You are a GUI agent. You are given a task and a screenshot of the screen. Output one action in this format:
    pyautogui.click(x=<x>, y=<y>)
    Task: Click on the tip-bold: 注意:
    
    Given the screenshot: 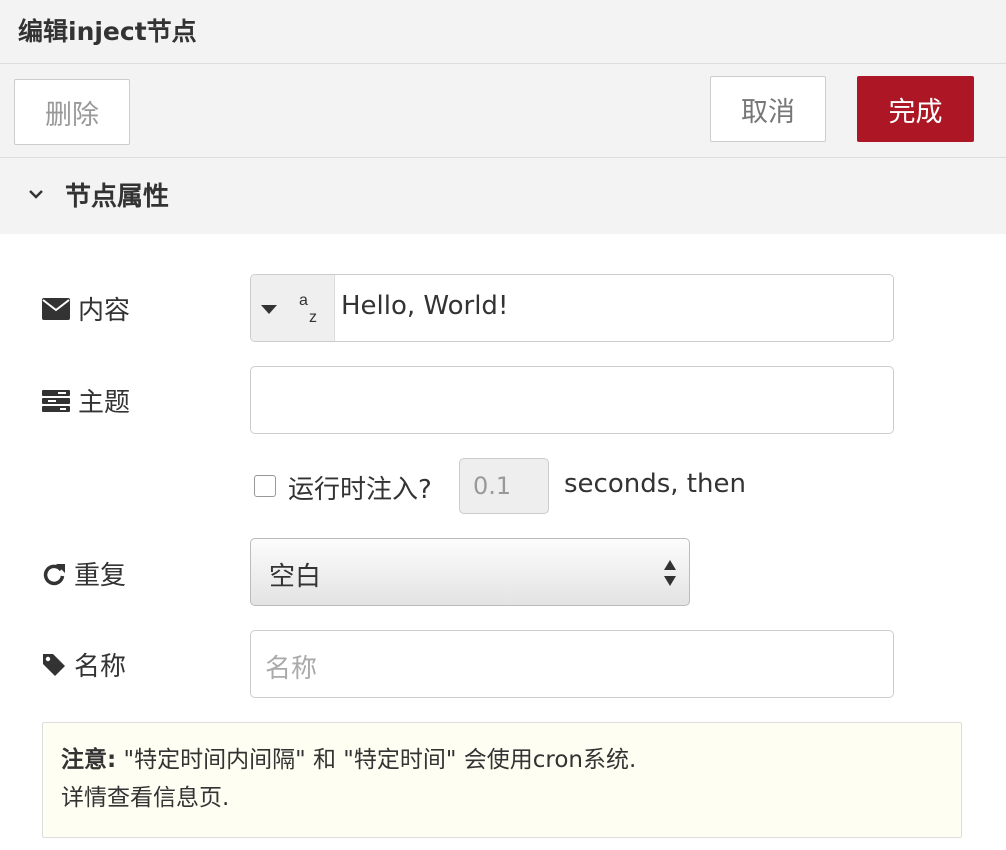 What is the action you would take?
    pyautogui.click(x=89, y=760)
    